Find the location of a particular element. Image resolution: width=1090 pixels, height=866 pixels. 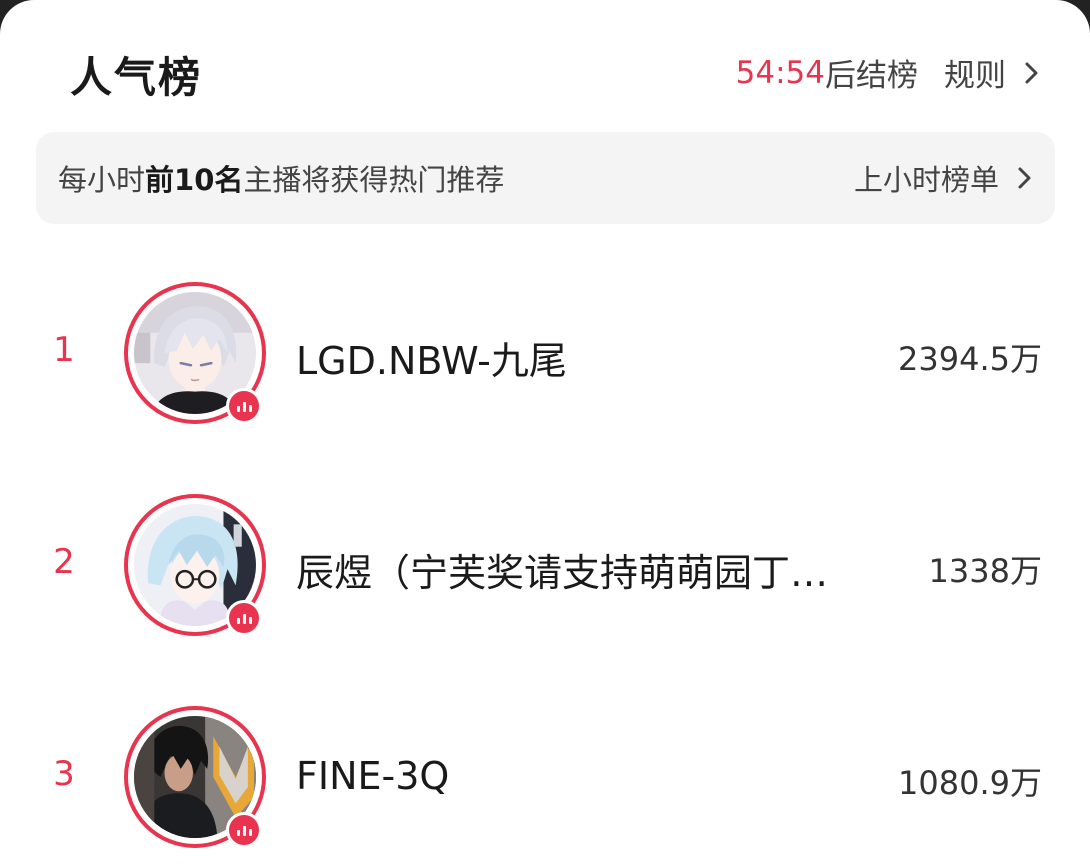

banner-text-bold: 前10名 is located at coordinates (194, 180).